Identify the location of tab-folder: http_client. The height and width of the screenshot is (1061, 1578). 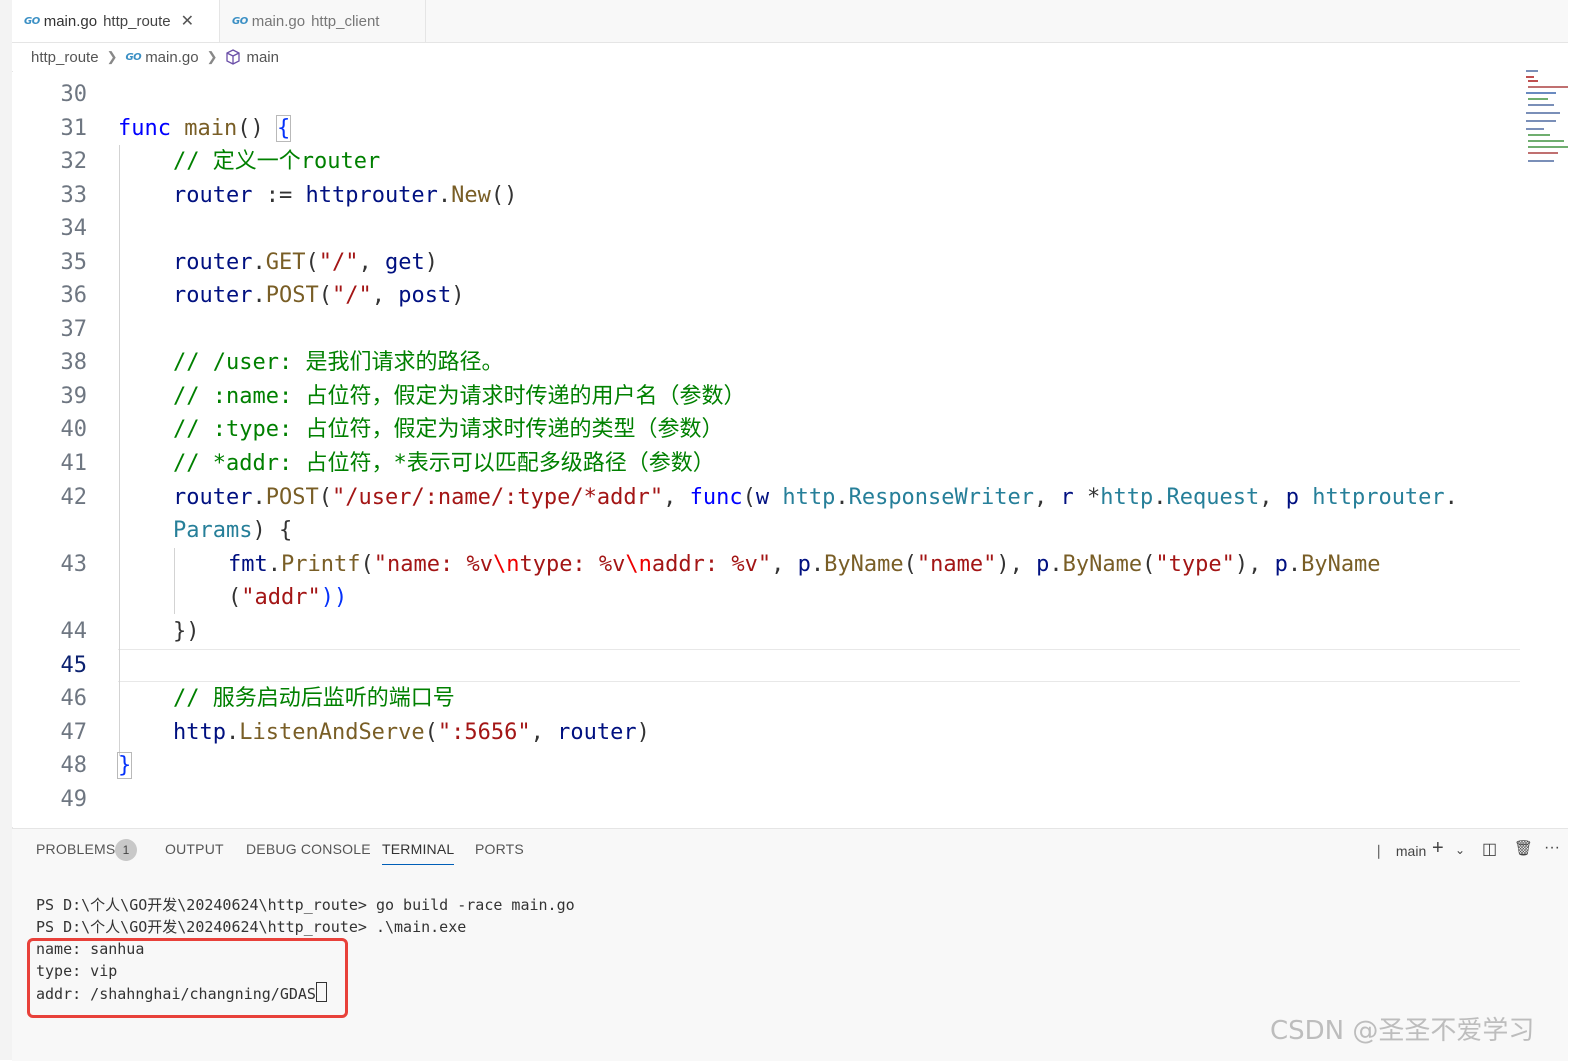
(345, 21).